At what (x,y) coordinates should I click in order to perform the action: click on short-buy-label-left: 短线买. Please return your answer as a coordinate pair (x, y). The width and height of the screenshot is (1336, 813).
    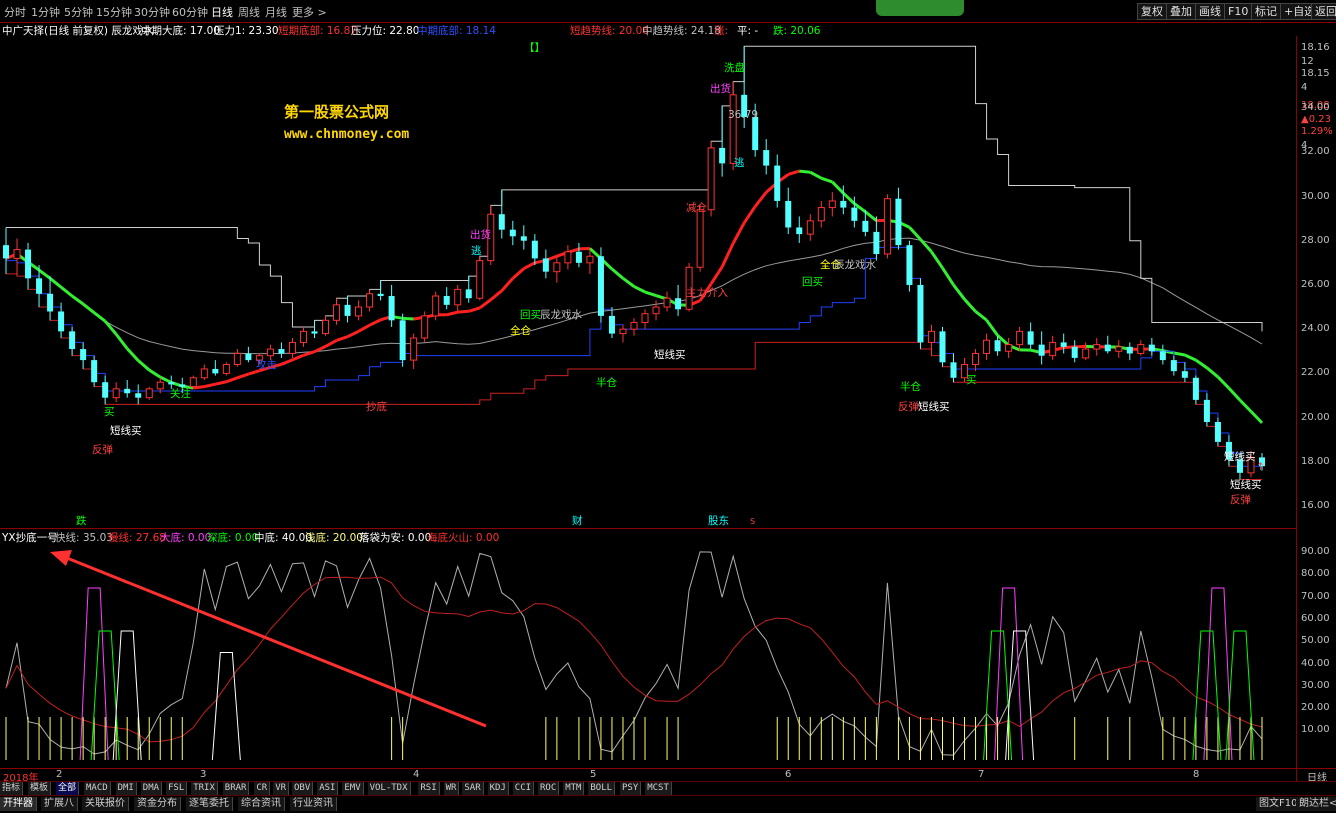
    Looking at the image, I should click on (126, 430).